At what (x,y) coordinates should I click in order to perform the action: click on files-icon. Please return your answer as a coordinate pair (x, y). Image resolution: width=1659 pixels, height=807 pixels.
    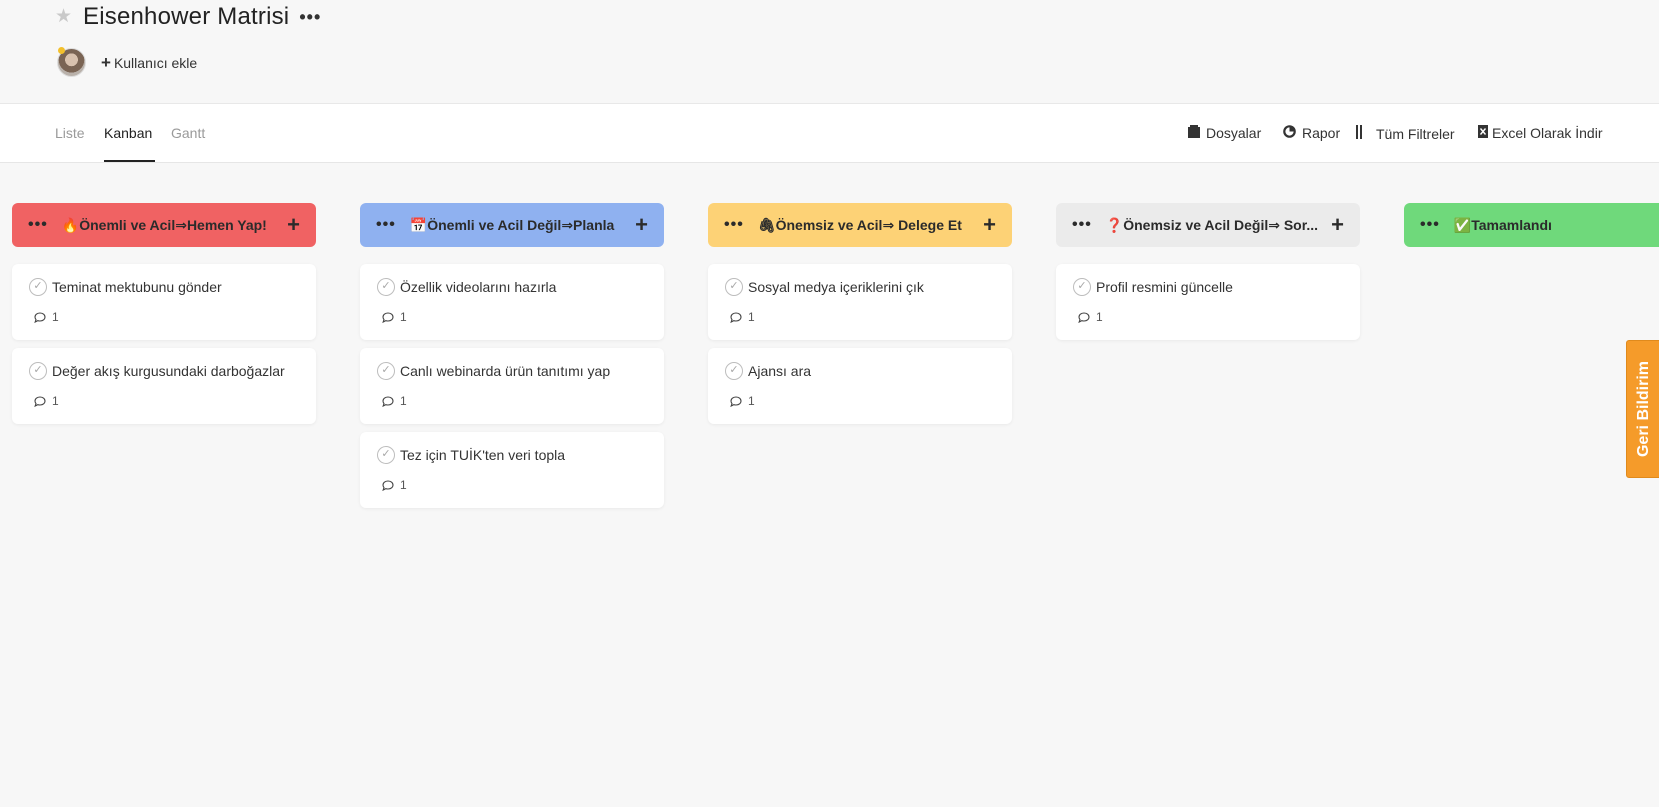
    Looking at the image, I should click on (1194, 133).